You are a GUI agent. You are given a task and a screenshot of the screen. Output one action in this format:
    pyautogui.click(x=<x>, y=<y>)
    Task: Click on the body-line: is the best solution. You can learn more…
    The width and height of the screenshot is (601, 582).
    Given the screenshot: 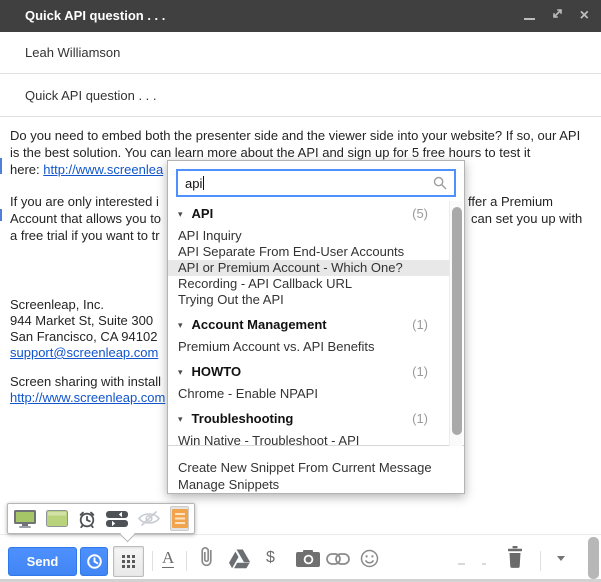 What is the action you would take?
    pyautogui.click(x=270, y=152)
    